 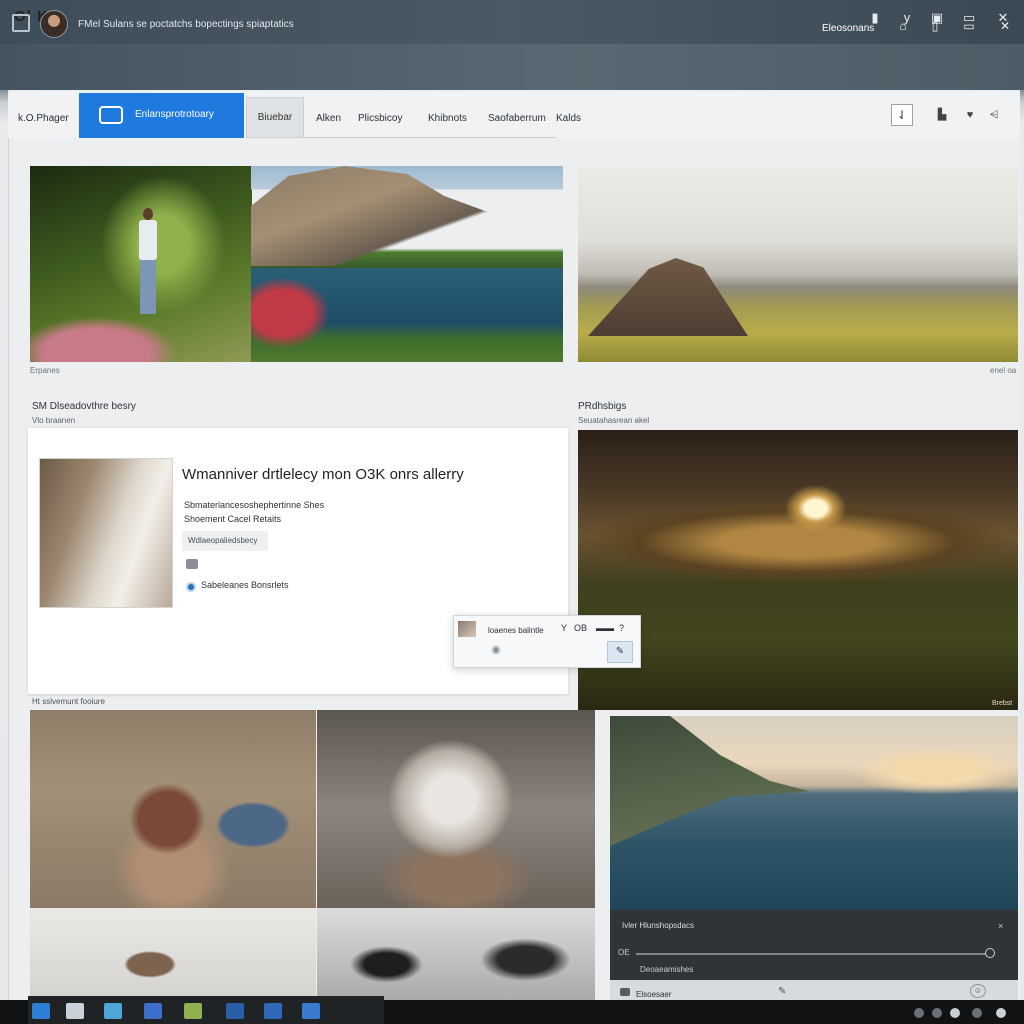 I want to click on popup-thumbnail, so click(x=467, y=629).